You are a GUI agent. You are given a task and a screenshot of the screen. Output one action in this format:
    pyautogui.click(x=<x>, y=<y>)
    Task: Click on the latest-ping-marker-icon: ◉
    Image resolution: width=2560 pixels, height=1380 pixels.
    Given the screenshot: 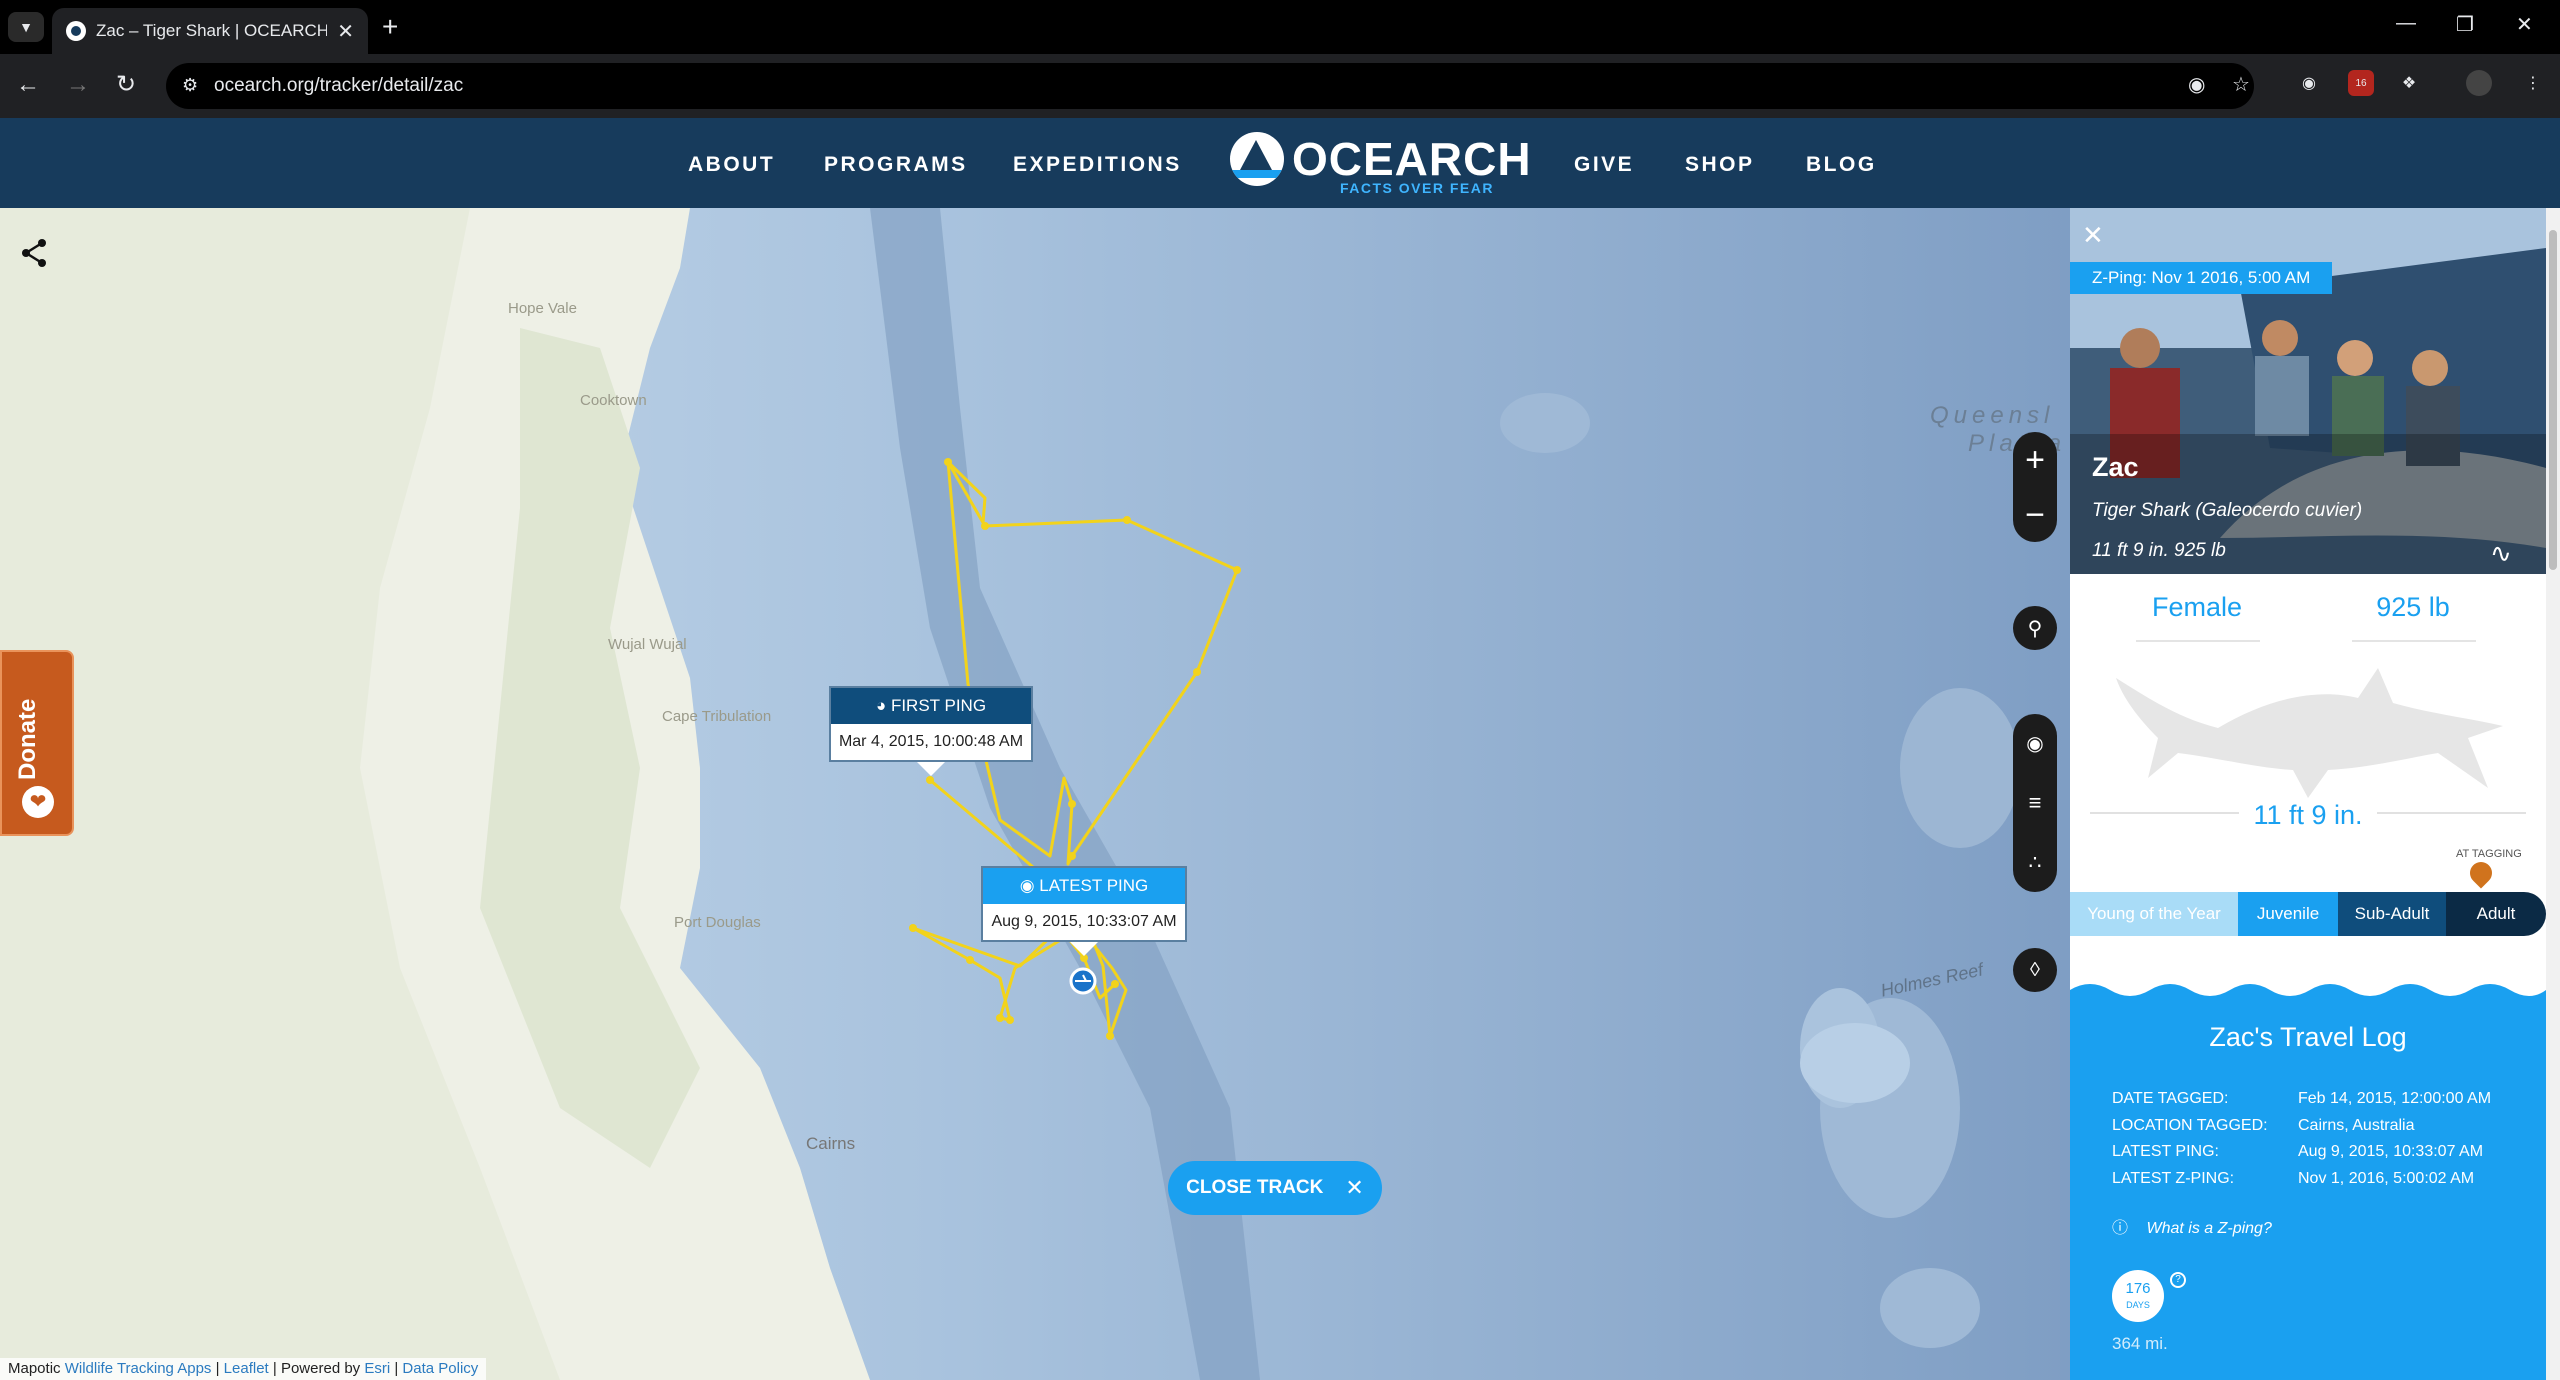 What is the action you would take?
    pyautogui.click(x=1027, y=885)
    